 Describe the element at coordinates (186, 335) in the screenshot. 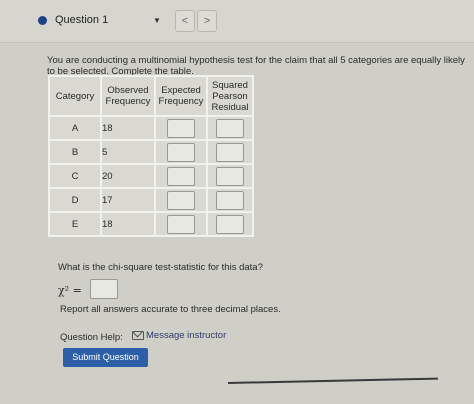

I see `message-instructor-link: Message instructor` at that location.